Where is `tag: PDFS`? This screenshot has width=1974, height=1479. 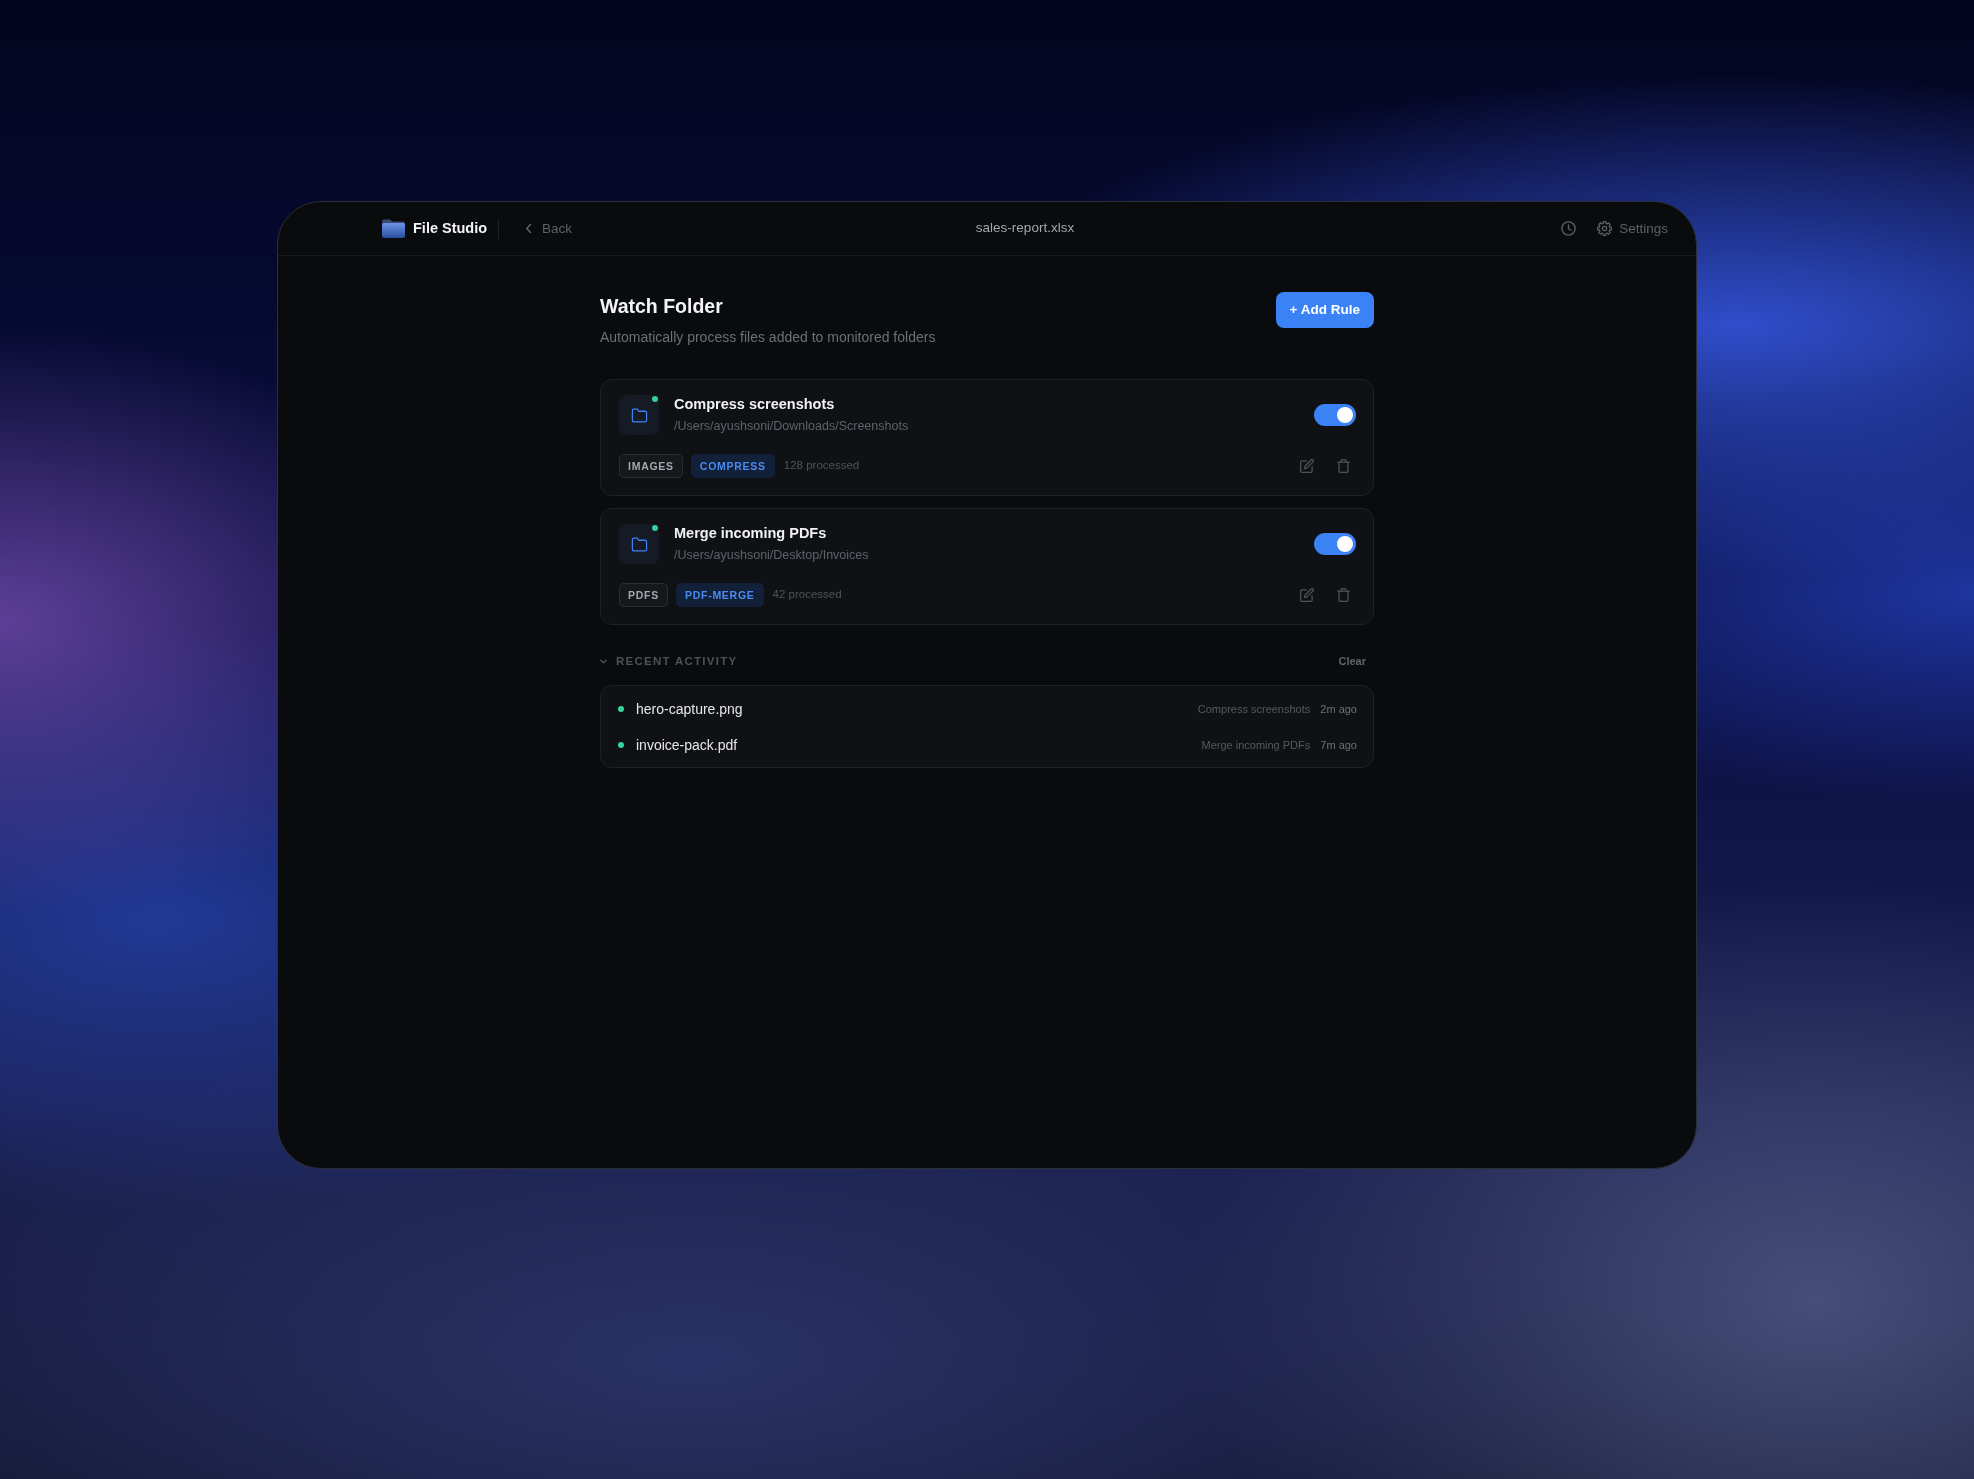 tag: PDFS is located at coordinates (643, 595).